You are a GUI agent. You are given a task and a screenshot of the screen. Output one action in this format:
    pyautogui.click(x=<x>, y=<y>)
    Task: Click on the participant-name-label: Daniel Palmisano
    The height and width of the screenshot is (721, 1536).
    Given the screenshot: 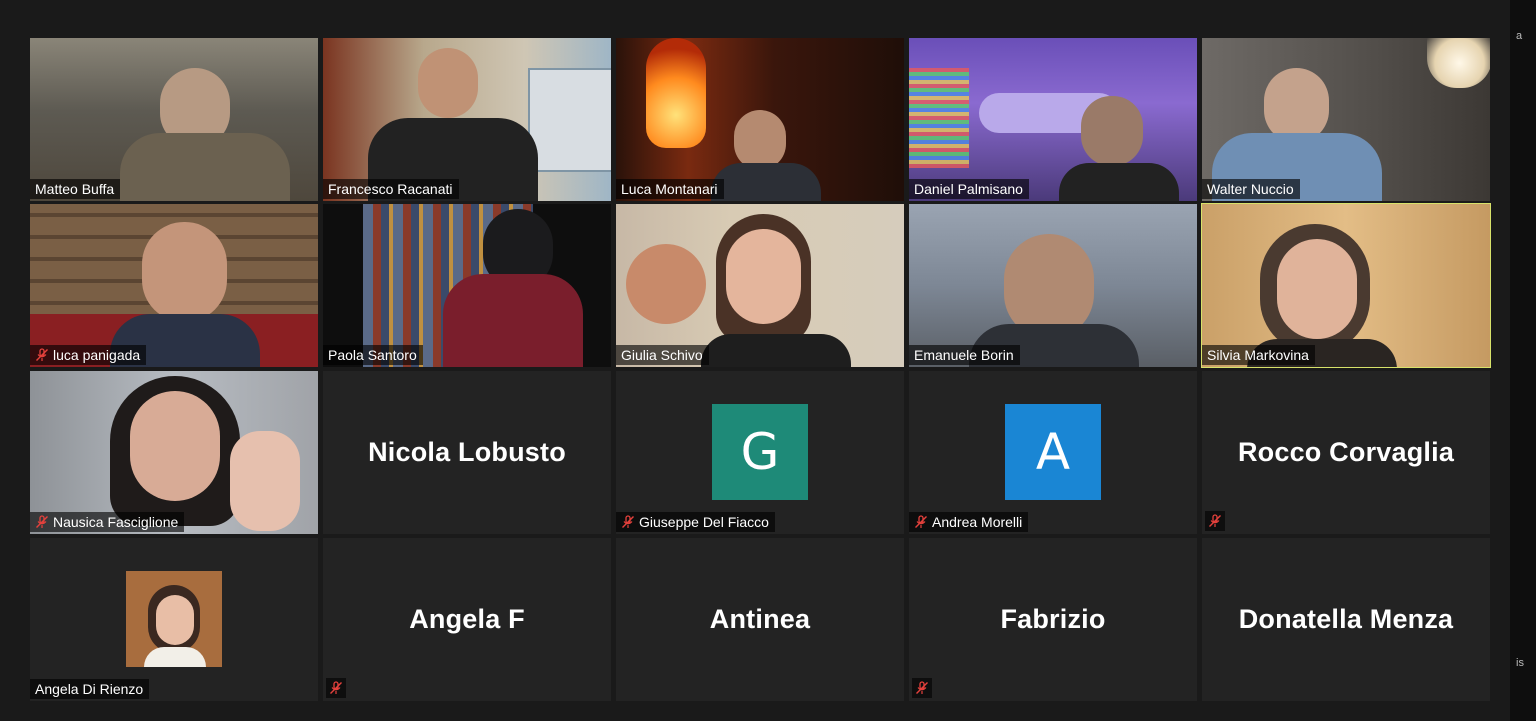 What is the action you would take?
    pyautogui.click(x=969, y=189)
    